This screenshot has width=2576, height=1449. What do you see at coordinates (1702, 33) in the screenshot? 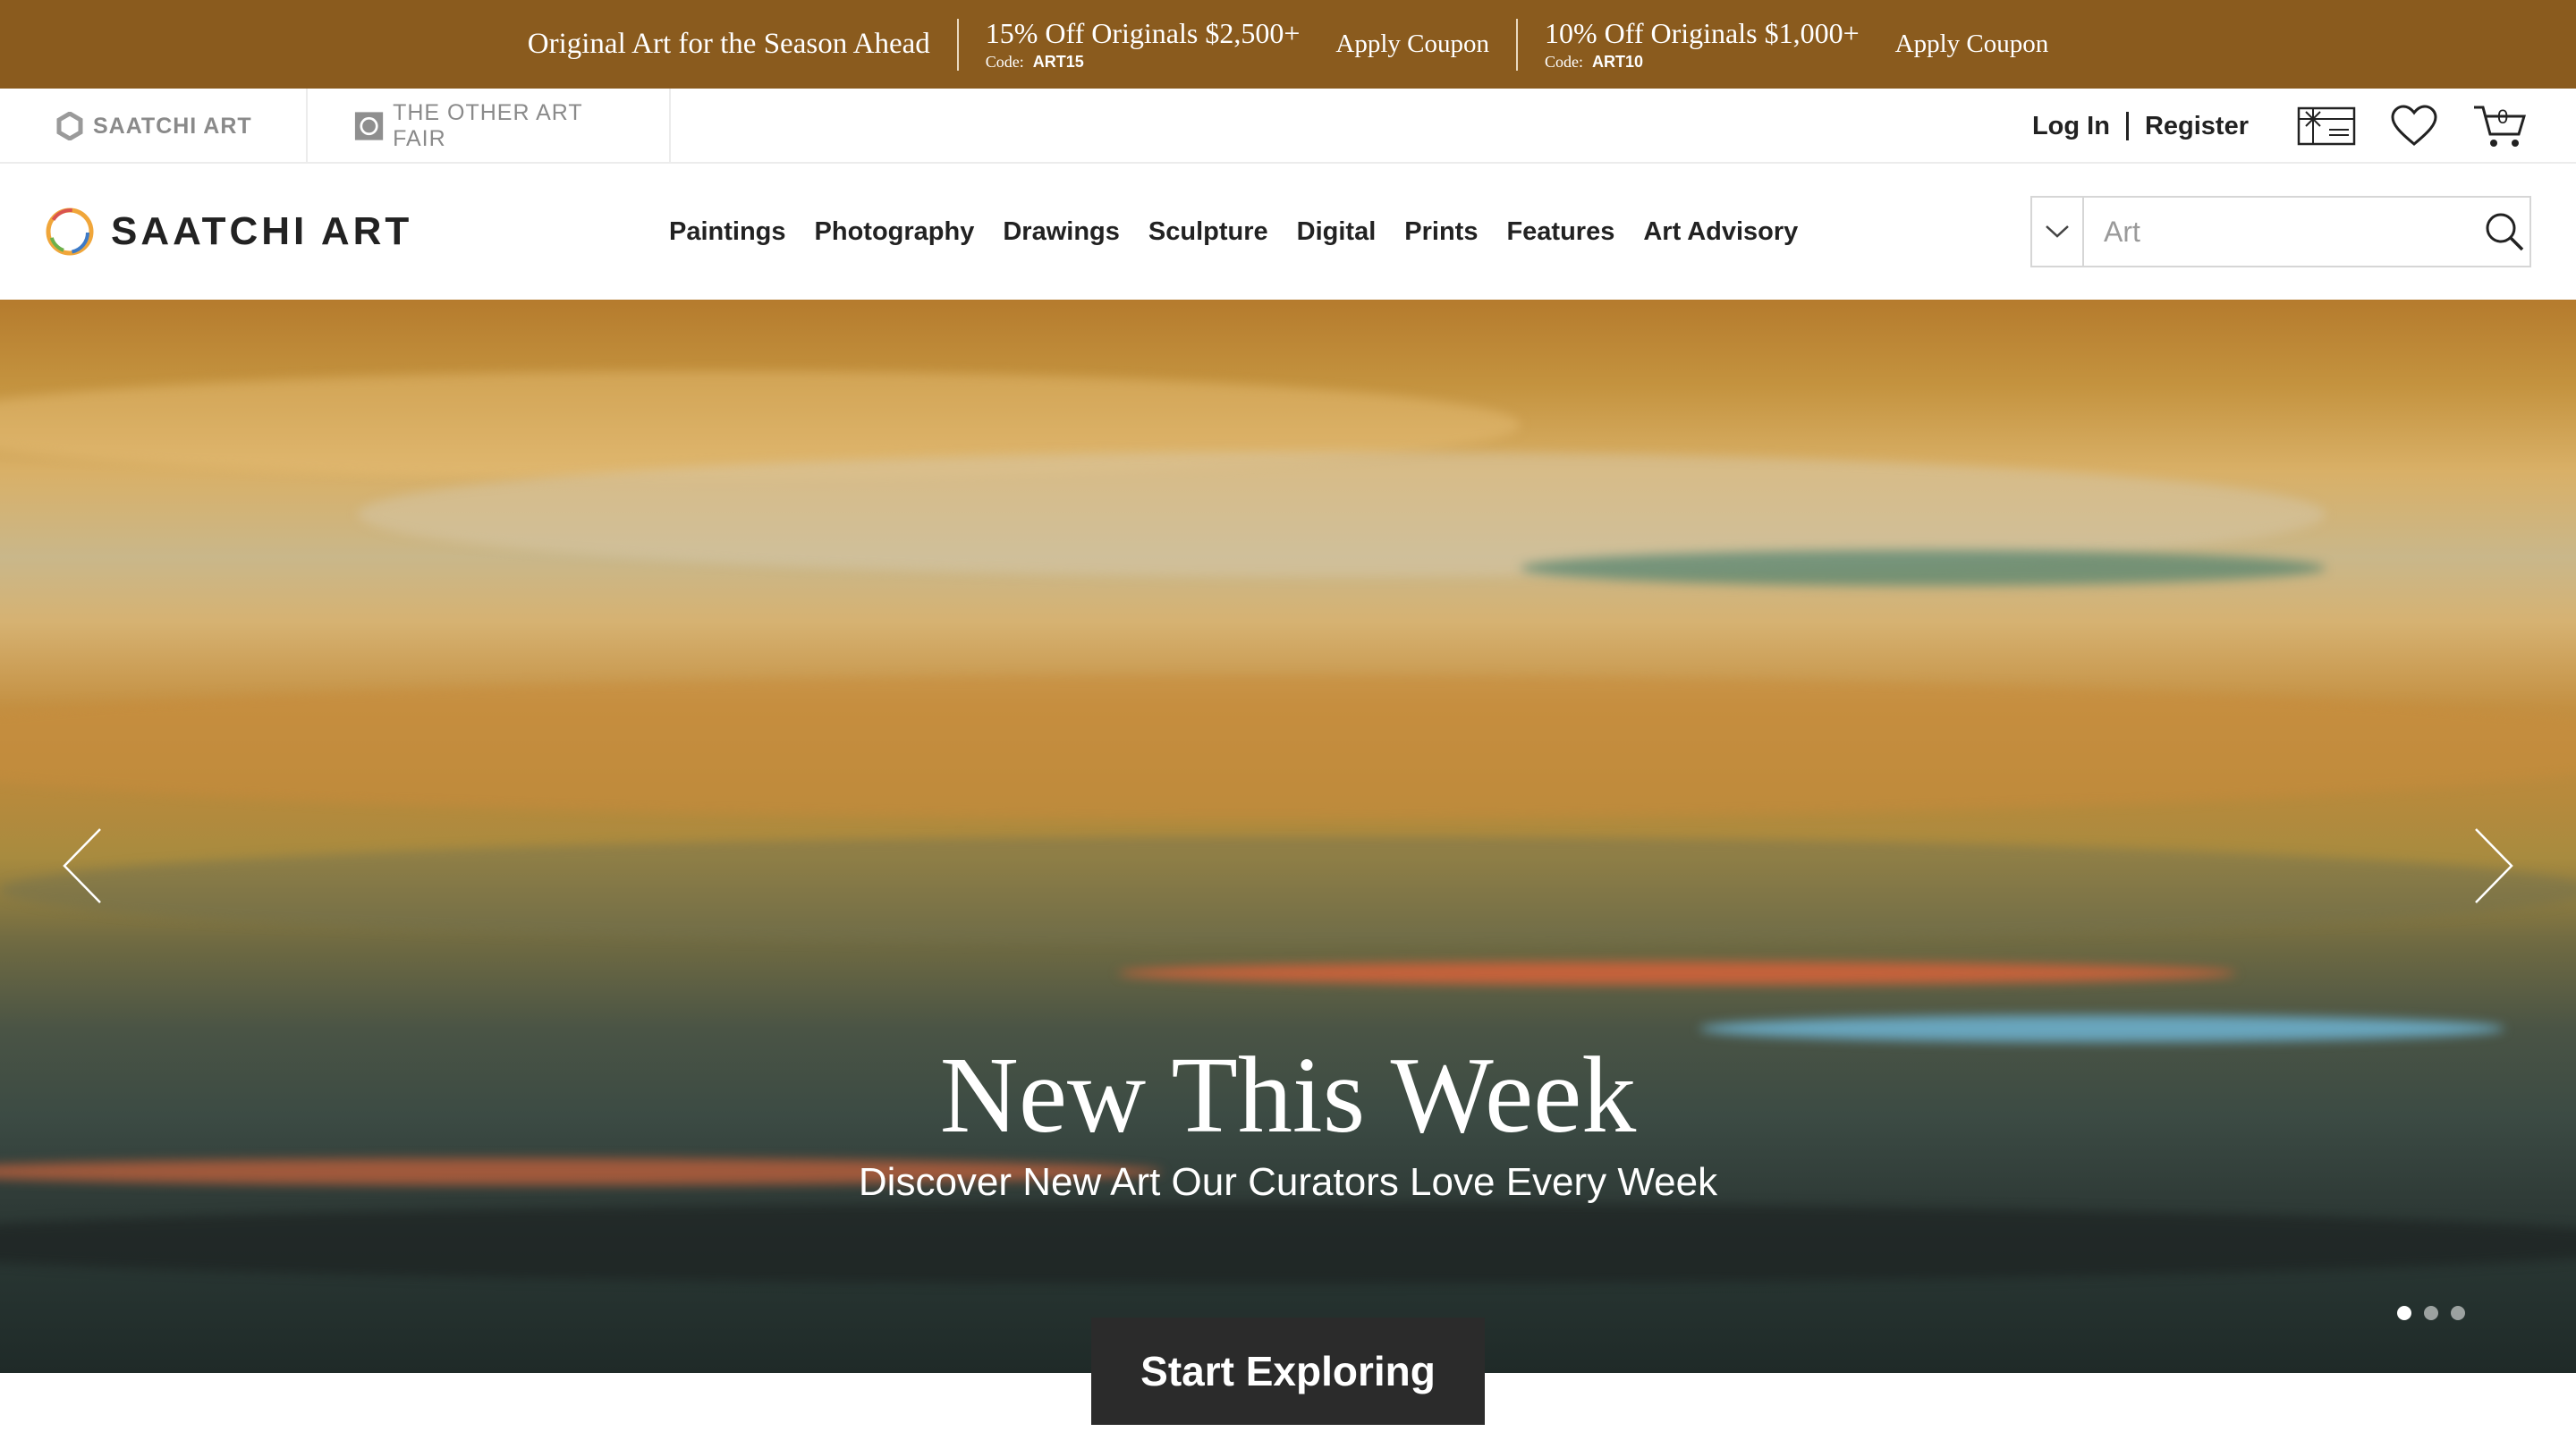
I see `promo-offer-title: 10% Off Originals $1,000+` at bounding box center [1702, 33].